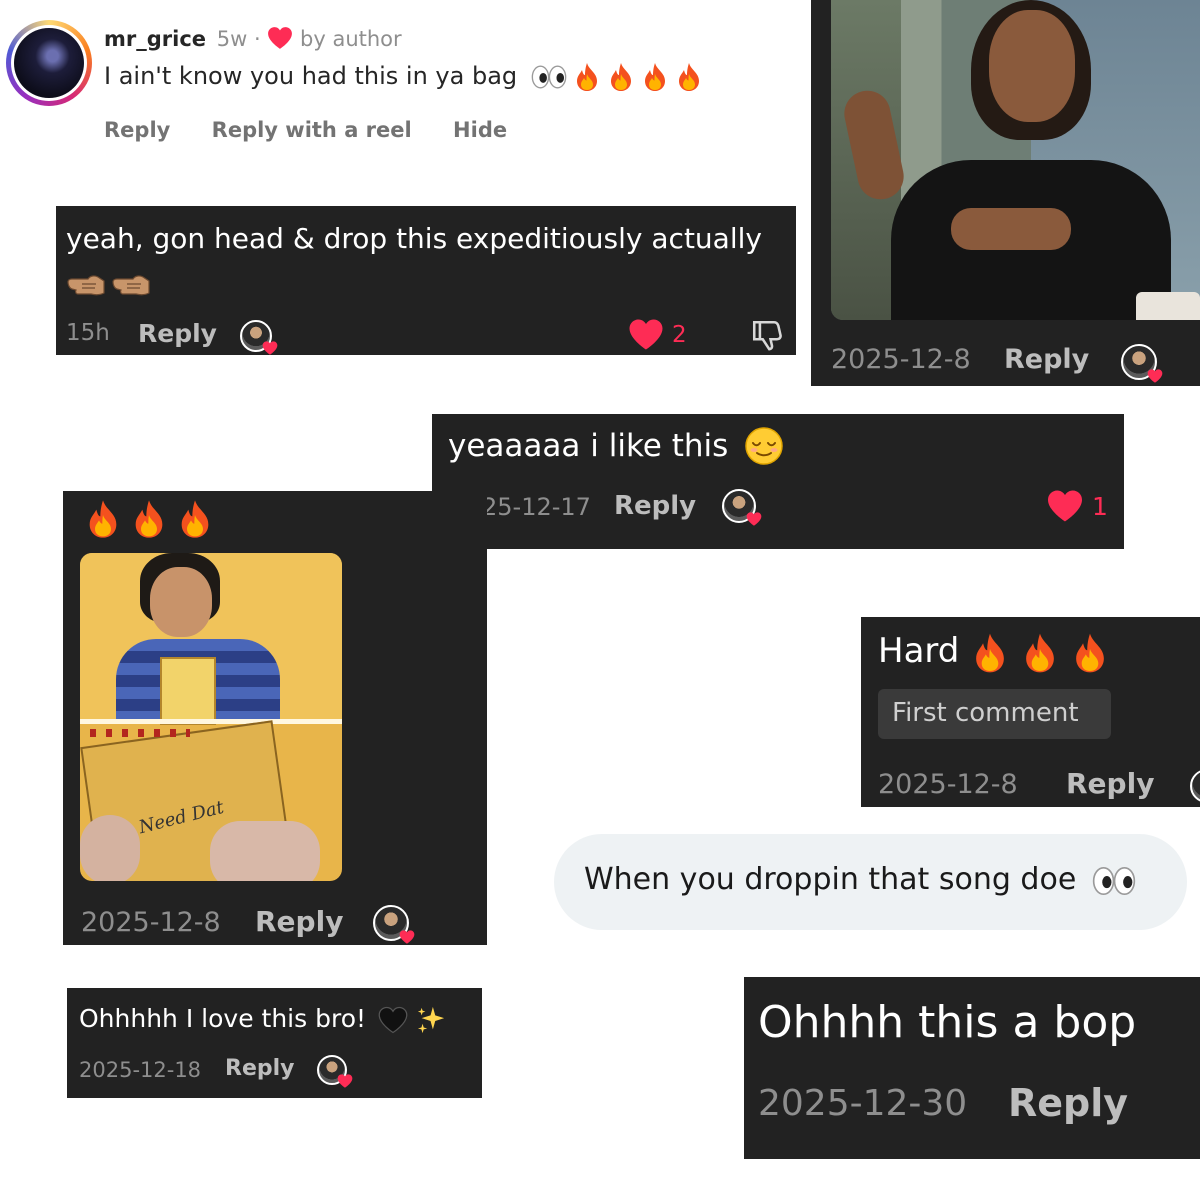 The image size is (1200, 1200). I want to click on like-count: 1, so click(1100, 506).